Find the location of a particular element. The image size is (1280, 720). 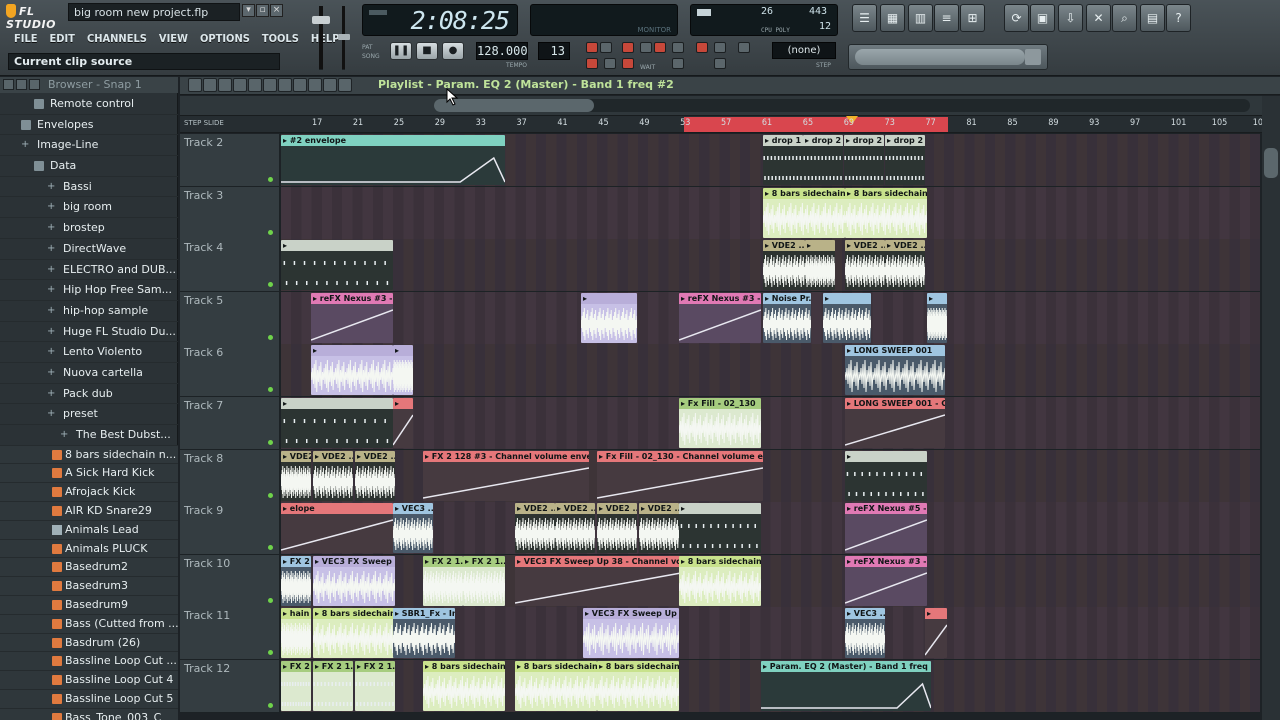

playlist-clip: ▸ #2 envelope is located at coordinates (393, 160).